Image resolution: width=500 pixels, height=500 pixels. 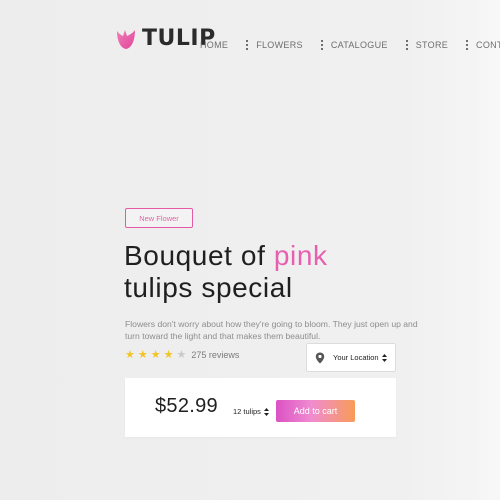 What do you see at coordinates (300, 255) in the screenshot?
I see `title-accent: pink` at bounding box center [300, 255].